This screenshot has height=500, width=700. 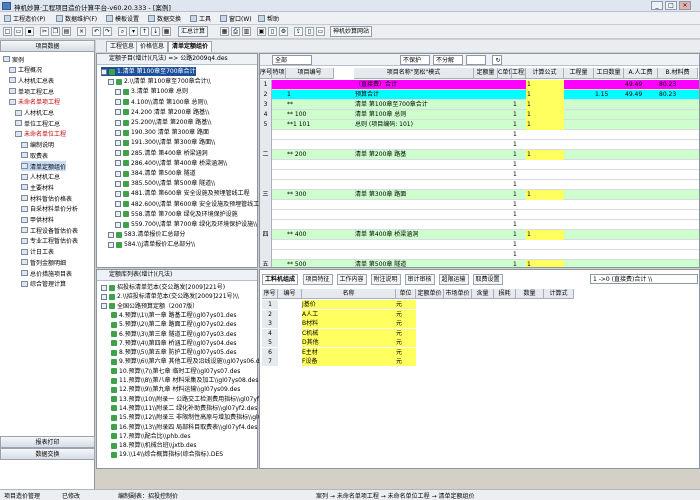 What do you see at coordinates (174, 315) in the screenshot?
I see `quota-tree-item: 4.预算\\1\\第一章 路基工程\\gl07ys01.des` at bounding box center [174, 315].